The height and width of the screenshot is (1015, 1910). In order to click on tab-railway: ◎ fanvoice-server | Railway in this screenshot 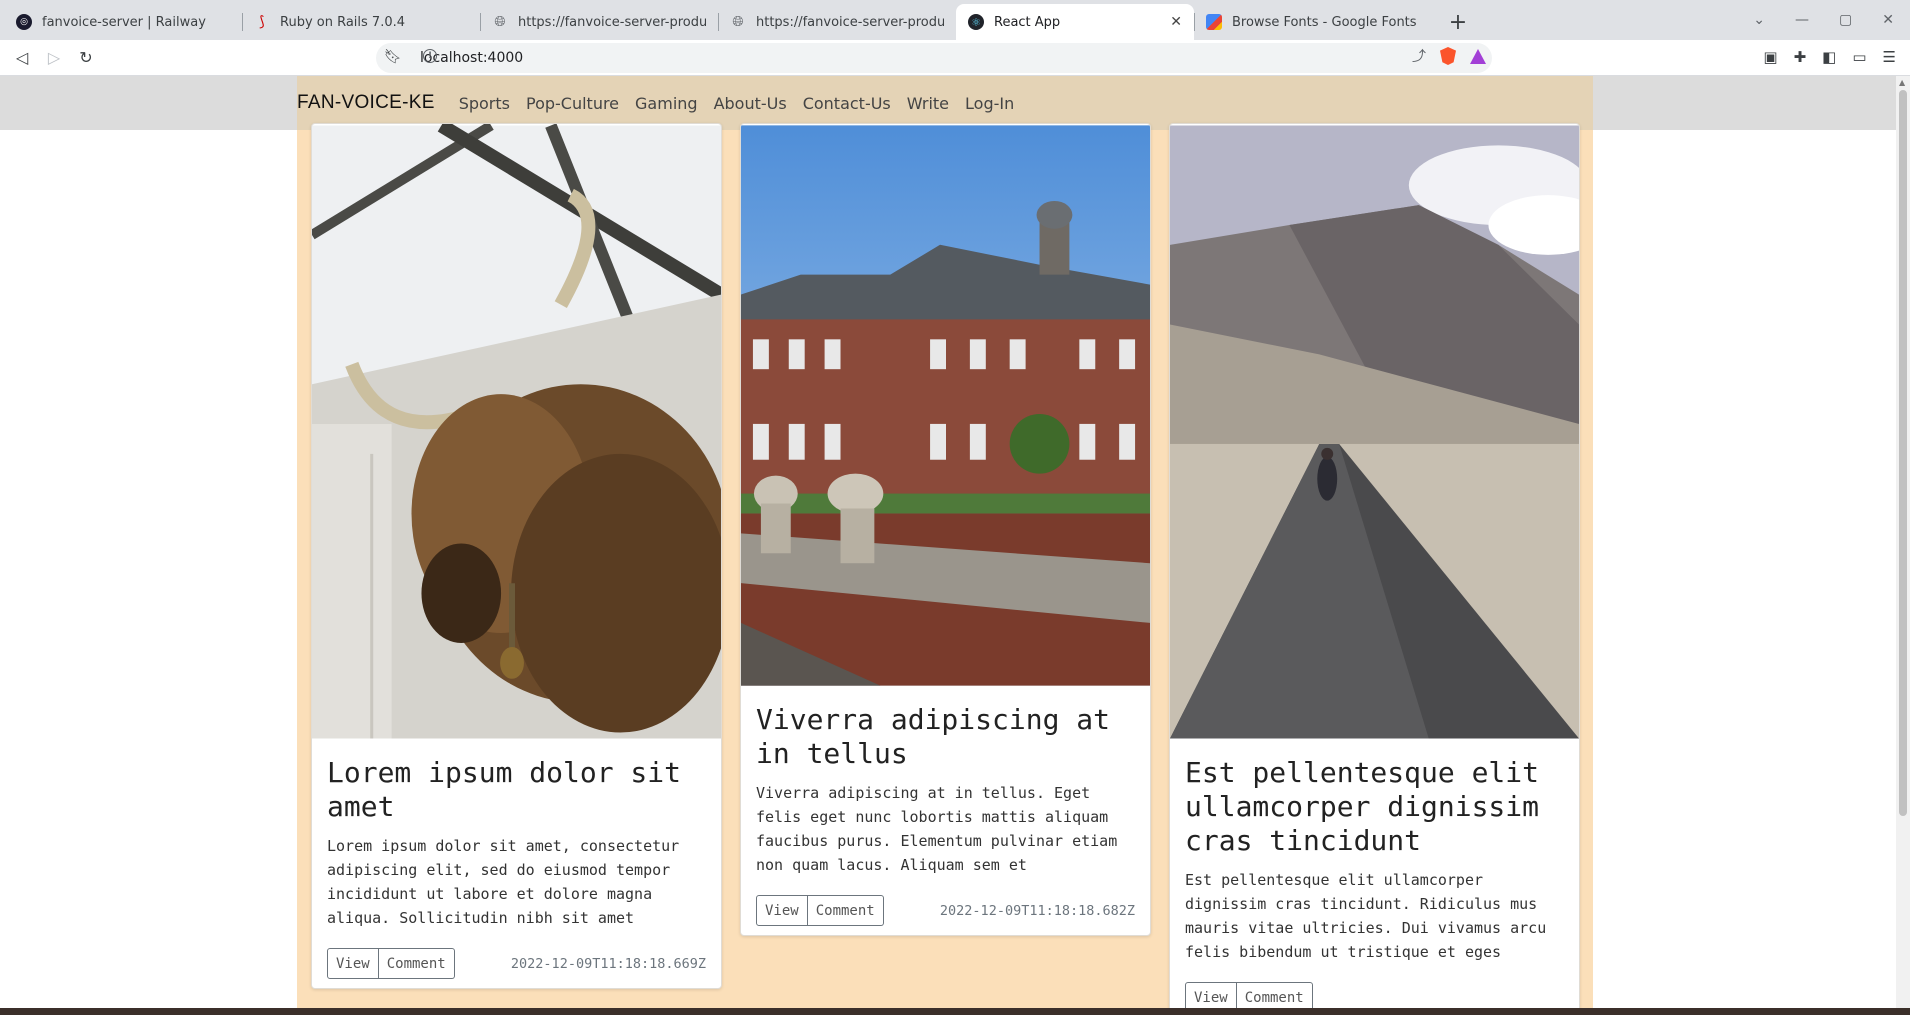, I will do `click(123, 22)`.